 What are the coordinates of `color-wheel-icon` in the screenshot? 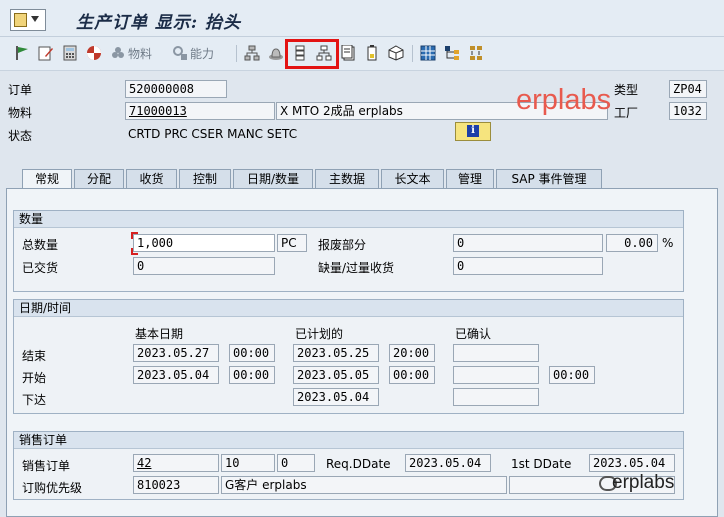 It's located at (94, 53).